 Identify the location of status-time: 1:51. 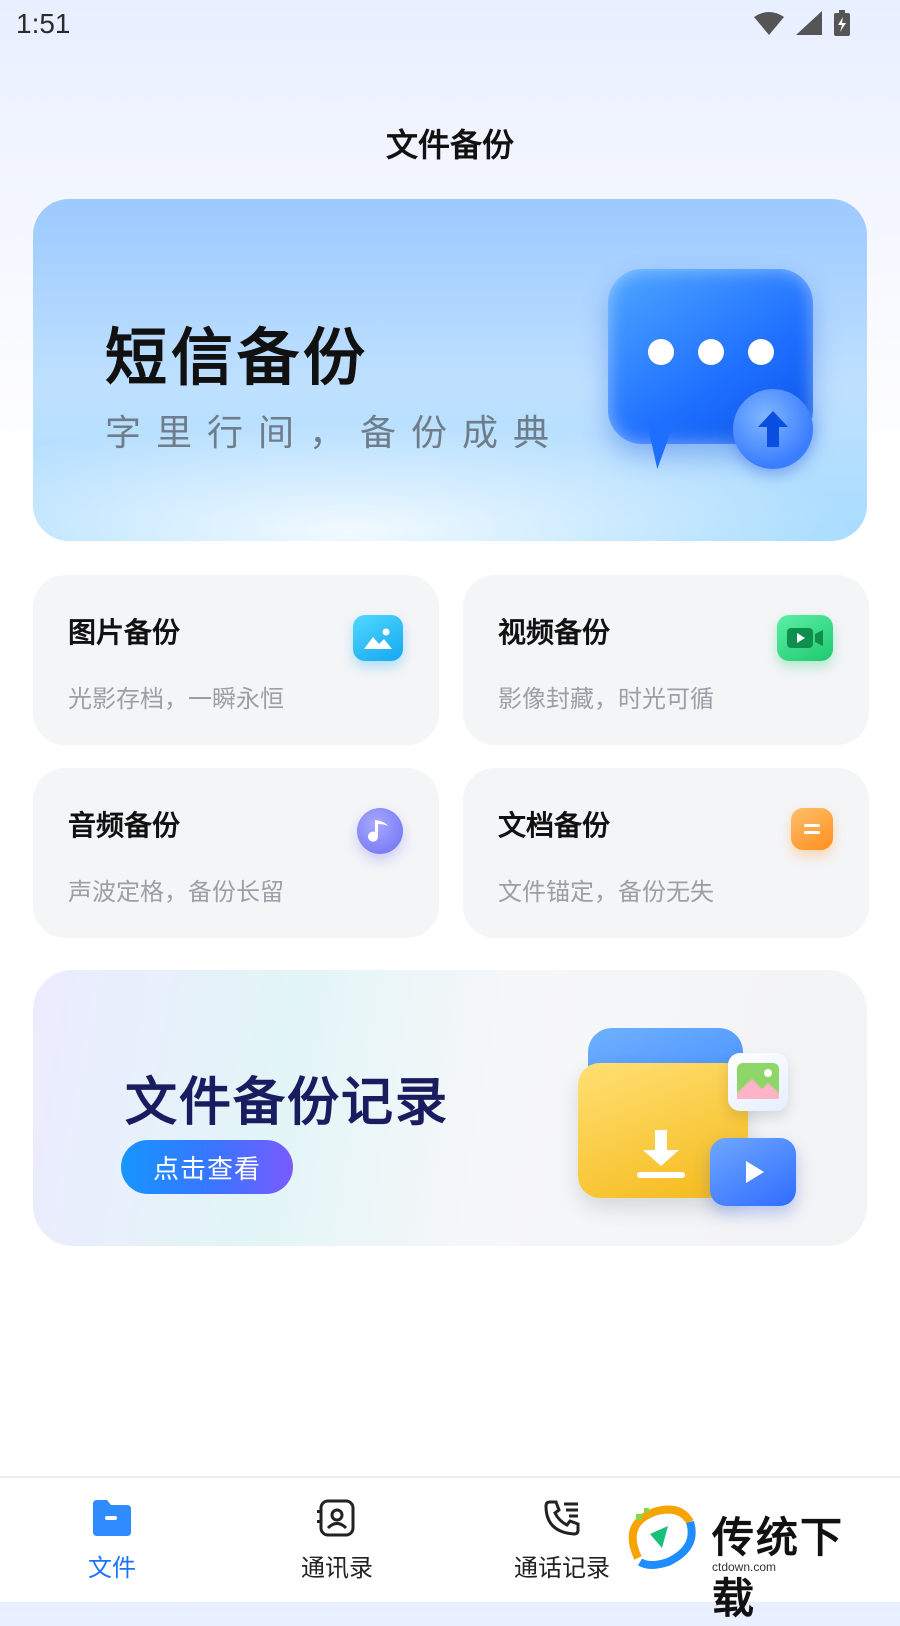
(43, 23).